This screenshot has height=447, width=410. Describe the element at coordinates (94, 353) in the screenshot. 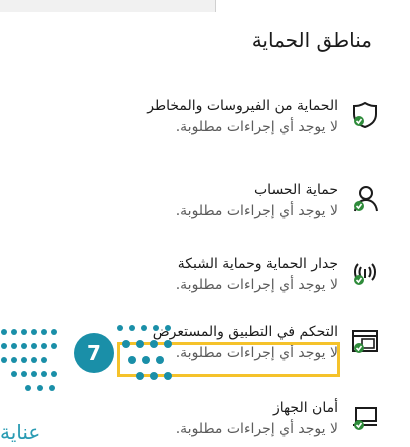

I see `step-badge: 7` at that location.